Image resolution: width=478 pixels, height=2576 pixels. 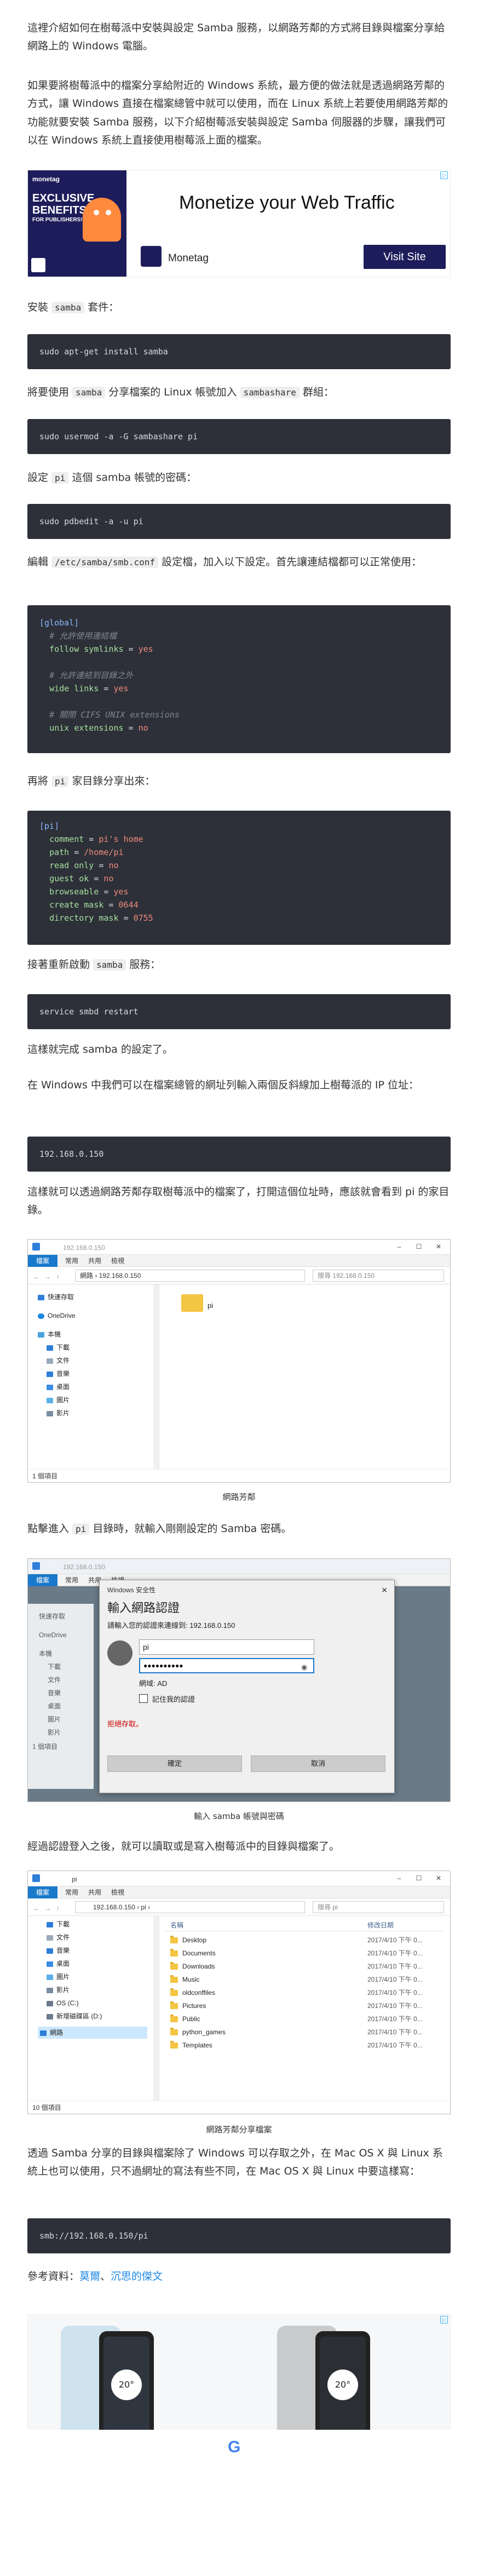 What do you see at coordinates (239, 521) in the screenshot?
I see `code-block-pdbedit: sudo pdbedit -a -u pi` at bounding box center [239, 521].